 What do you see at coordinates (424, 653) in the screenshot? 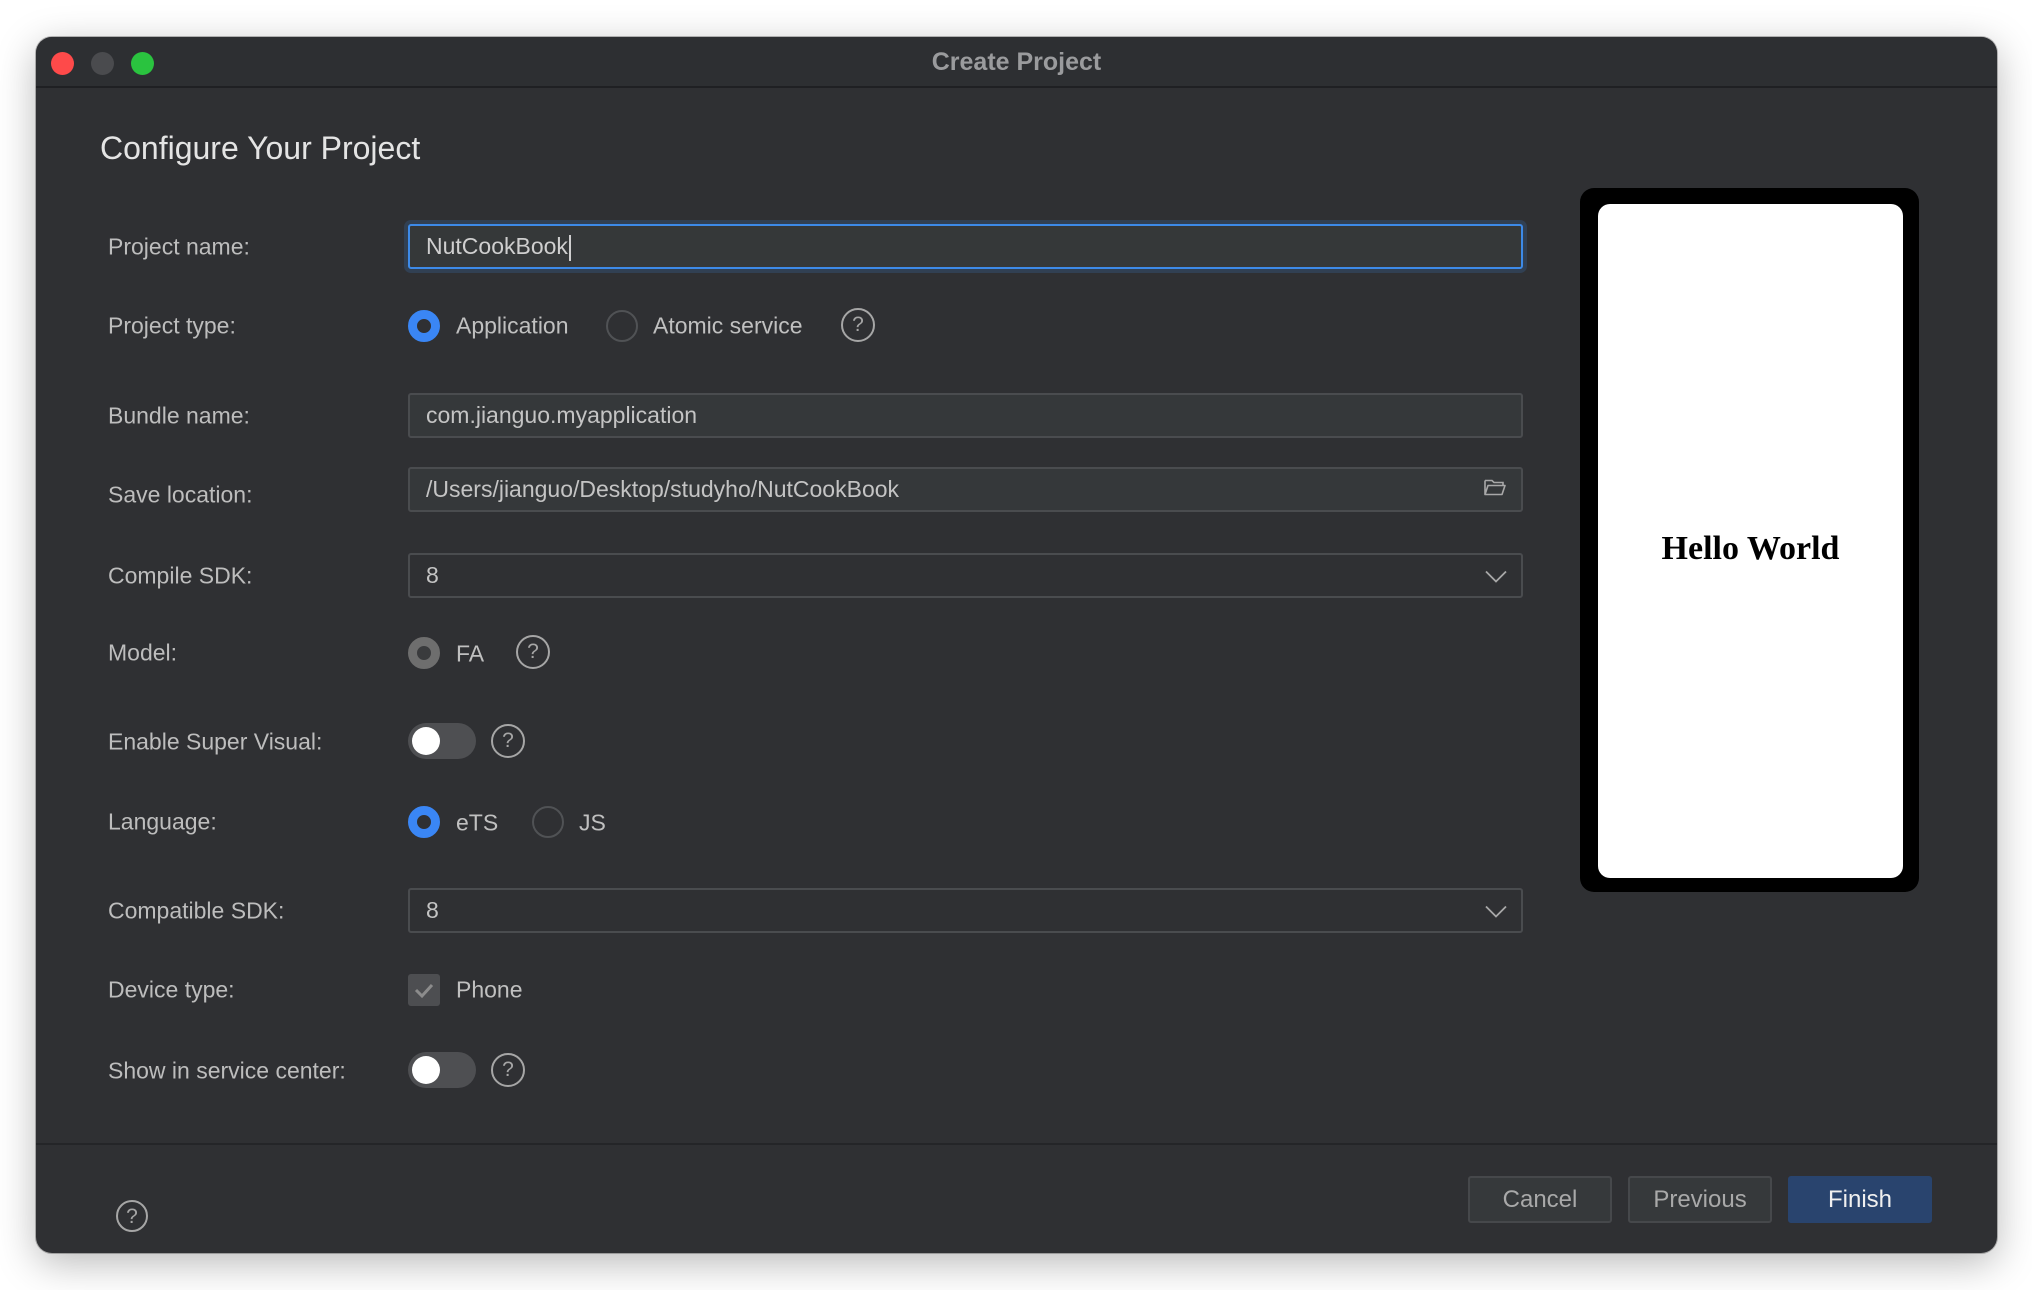
I see `fa-radio` at bounding box center [424, 653].